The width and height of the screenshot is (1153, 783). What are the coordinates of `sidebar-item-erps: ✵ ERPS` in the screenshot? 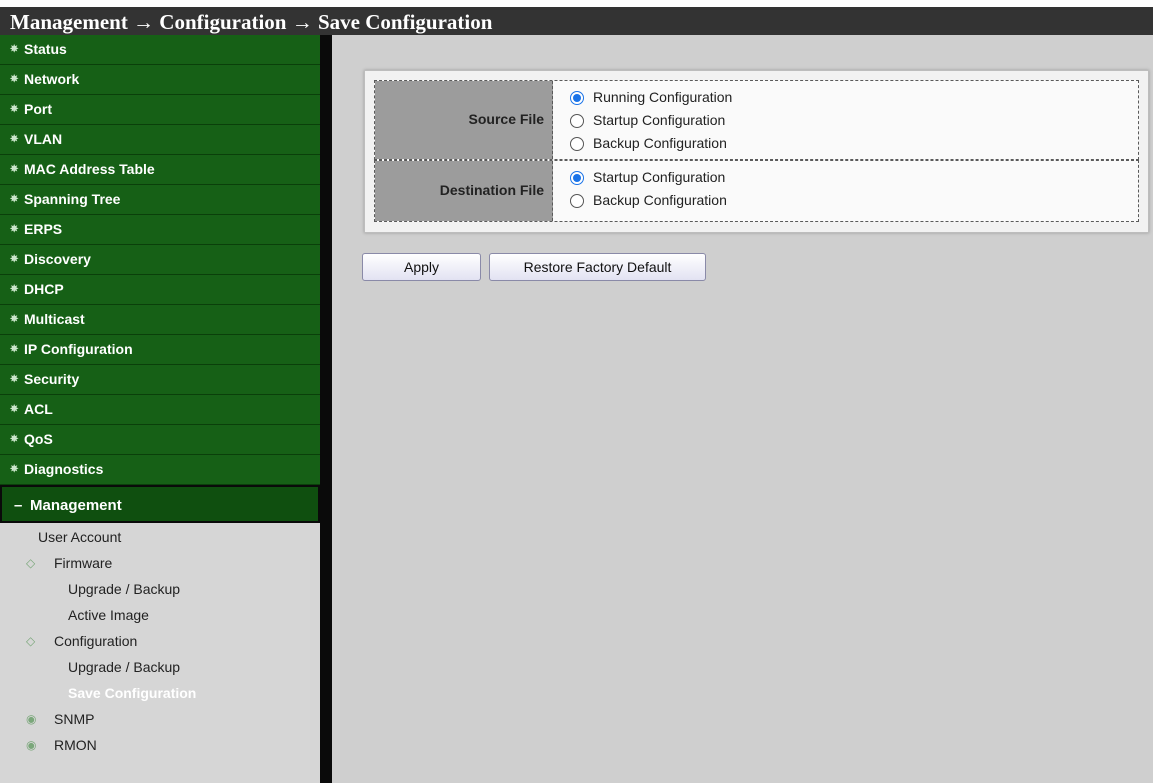 It's located at (160, 230).